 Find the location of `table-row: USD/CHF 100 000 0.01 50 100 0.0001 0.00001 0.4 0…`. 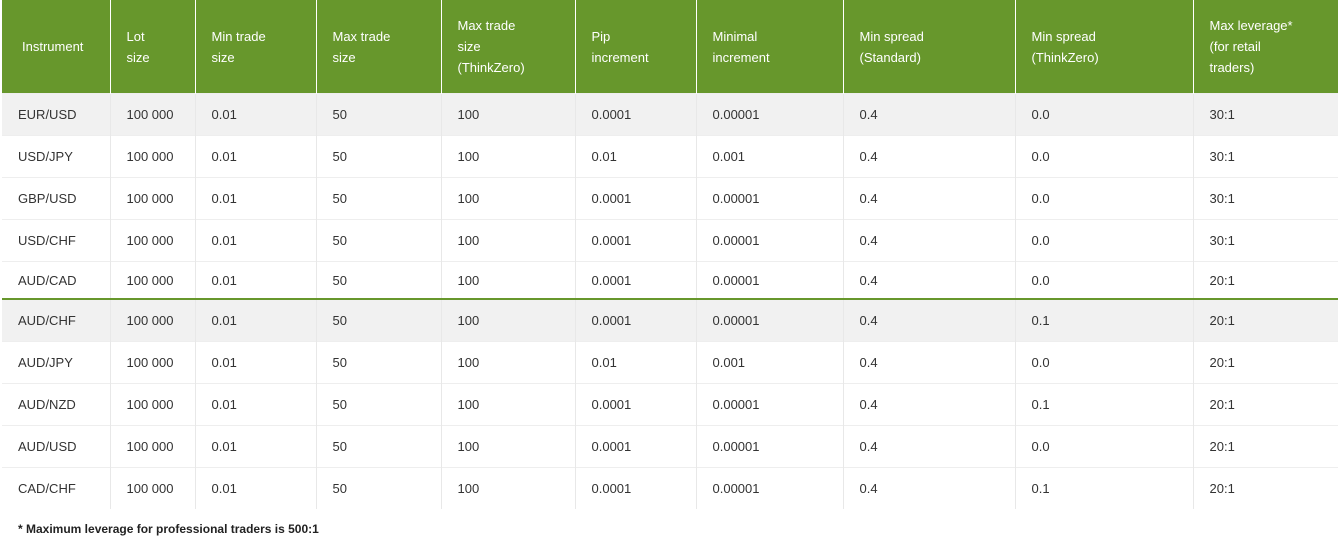

table-row: USD/CHF 100 000 0.01 50 100 0.0001 0.00001 0.4 0… is located at coordinates (670, 240).